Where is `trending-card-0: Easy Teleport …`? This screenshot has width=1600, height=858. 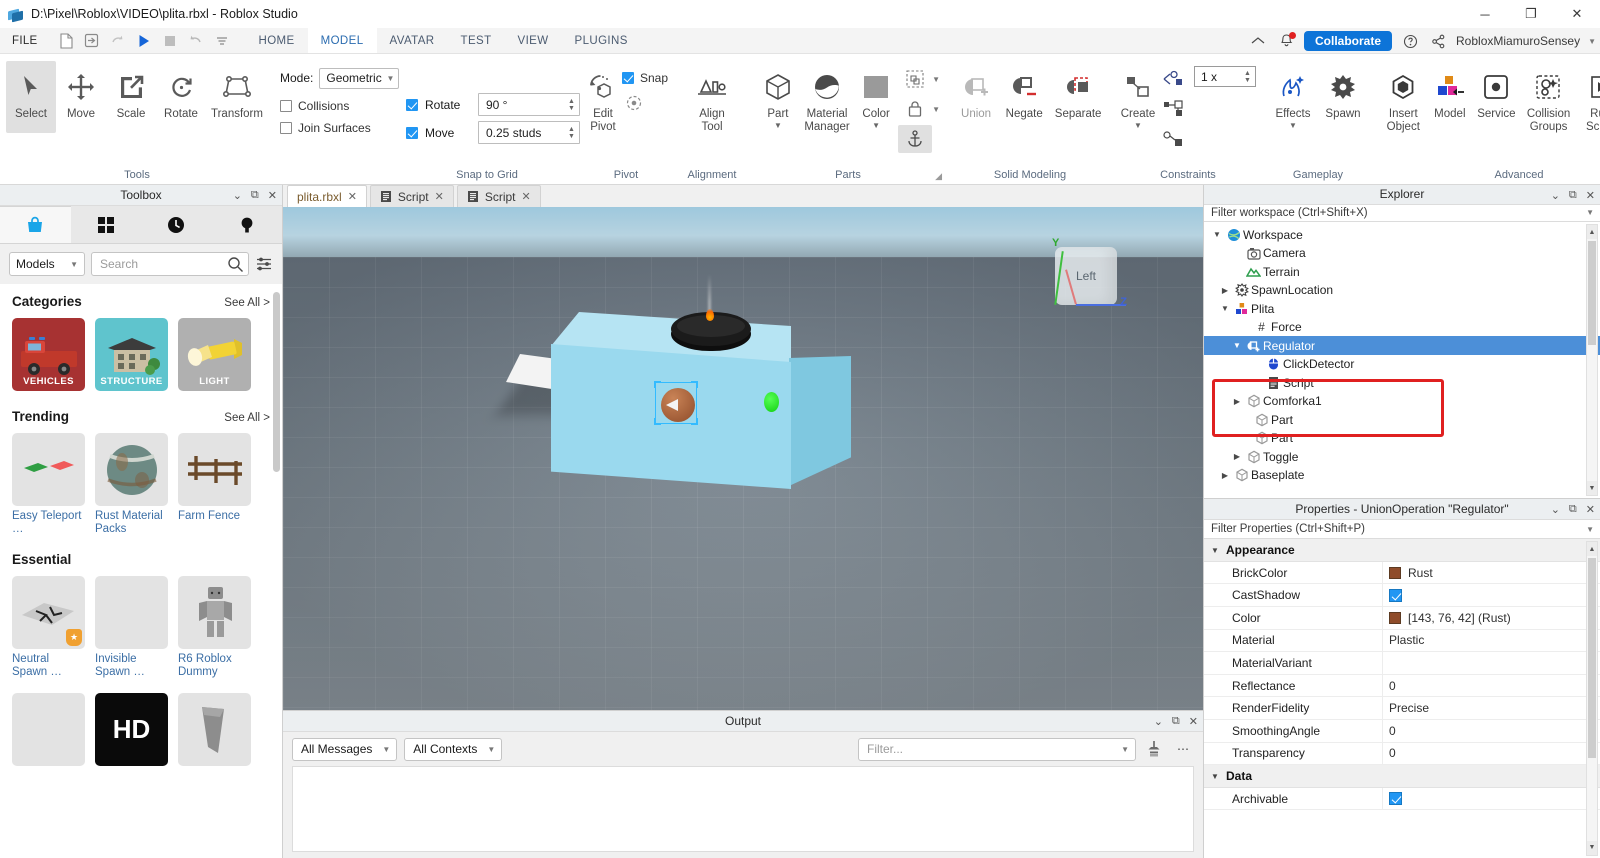
trending-card-0: Easy Teleport … is located at coordinates (48, 484).